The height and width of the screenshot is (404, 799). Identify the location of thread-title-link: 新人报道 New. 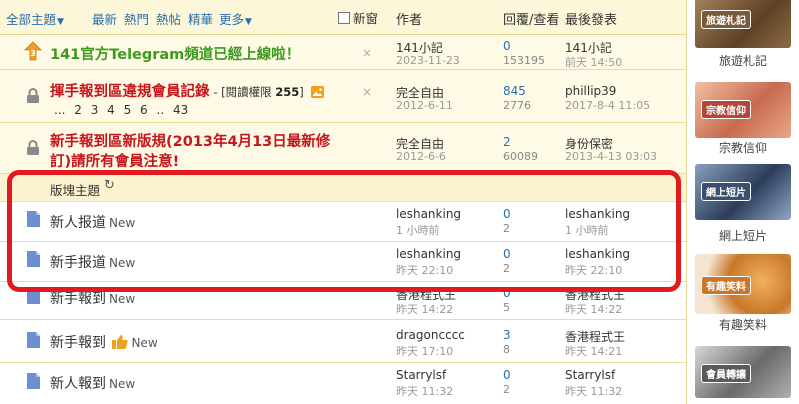
(92, 222).